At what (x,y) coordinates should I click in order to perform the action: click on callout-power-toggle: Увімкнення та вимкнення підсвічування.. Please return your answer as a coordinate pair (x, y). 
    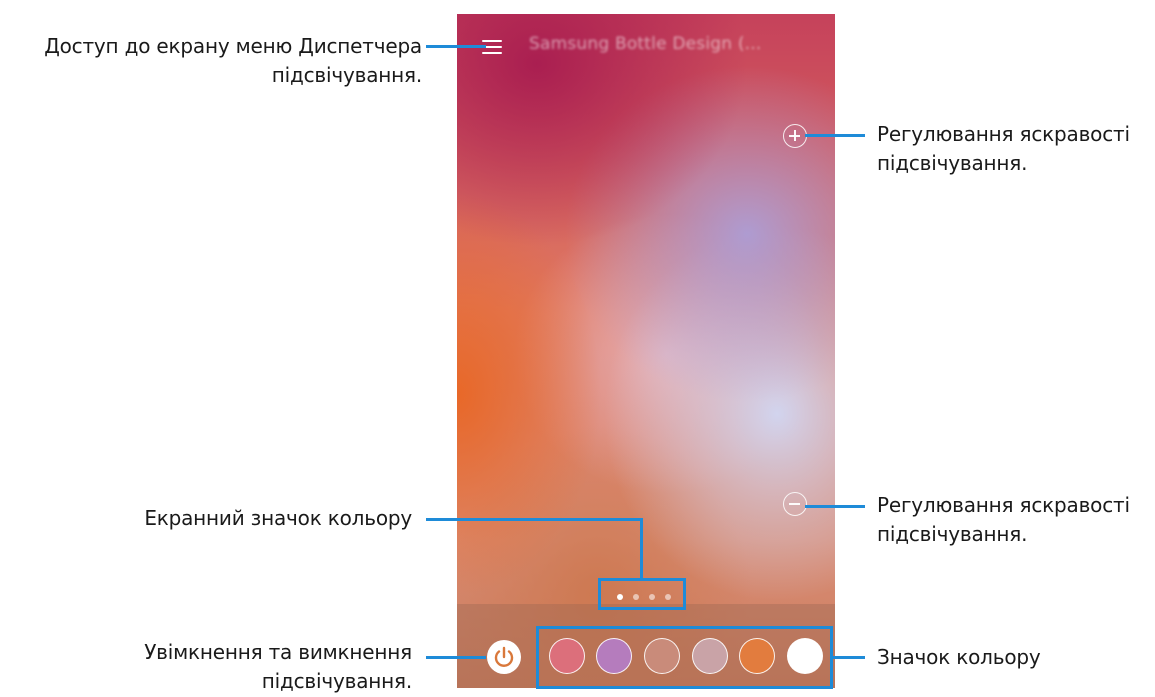
    Looking at the image, I should click on (278, 667).